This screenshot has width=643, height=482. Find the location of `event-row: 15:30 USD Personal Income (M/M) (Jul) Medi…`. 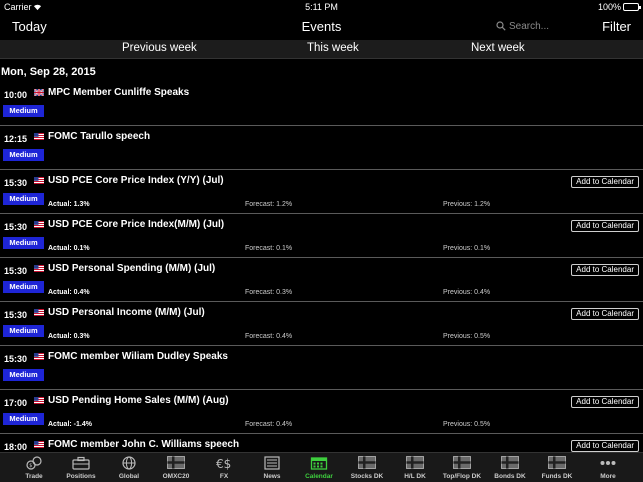

event-row: 15:30 USD Personal Income (M/M) (Jul) Medi… is located at coordinates (321, 324).